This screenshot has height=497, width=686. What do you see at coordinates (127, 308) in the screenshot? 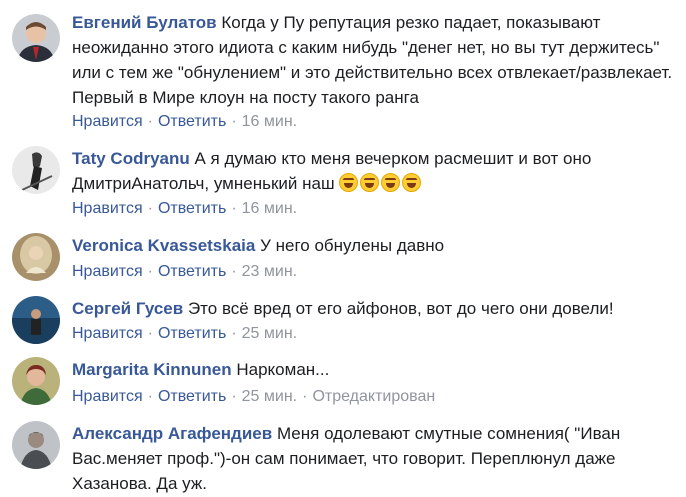
I see `comment-author: Сергей Гусев` at bounding box center [127, 308].